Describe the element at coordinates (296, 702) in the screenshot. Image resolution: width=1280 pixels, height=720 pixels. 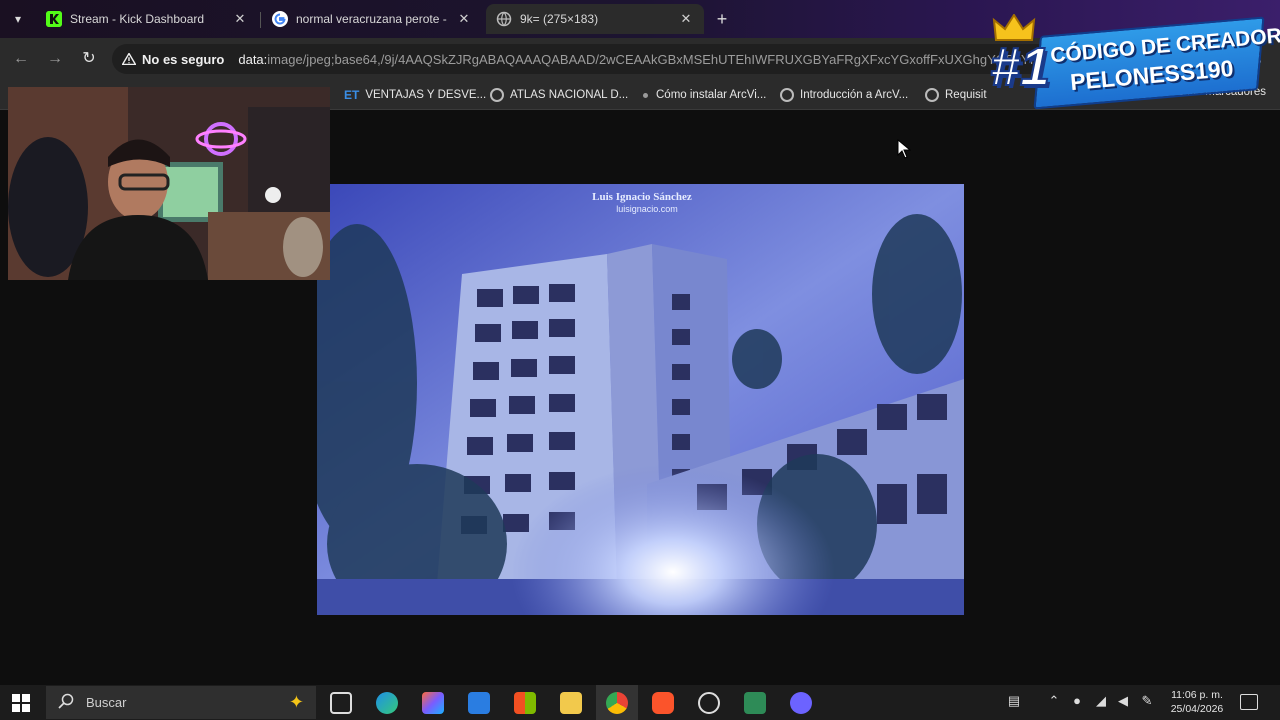
I see `copilot-sparkle-icon: ✦` at that location.